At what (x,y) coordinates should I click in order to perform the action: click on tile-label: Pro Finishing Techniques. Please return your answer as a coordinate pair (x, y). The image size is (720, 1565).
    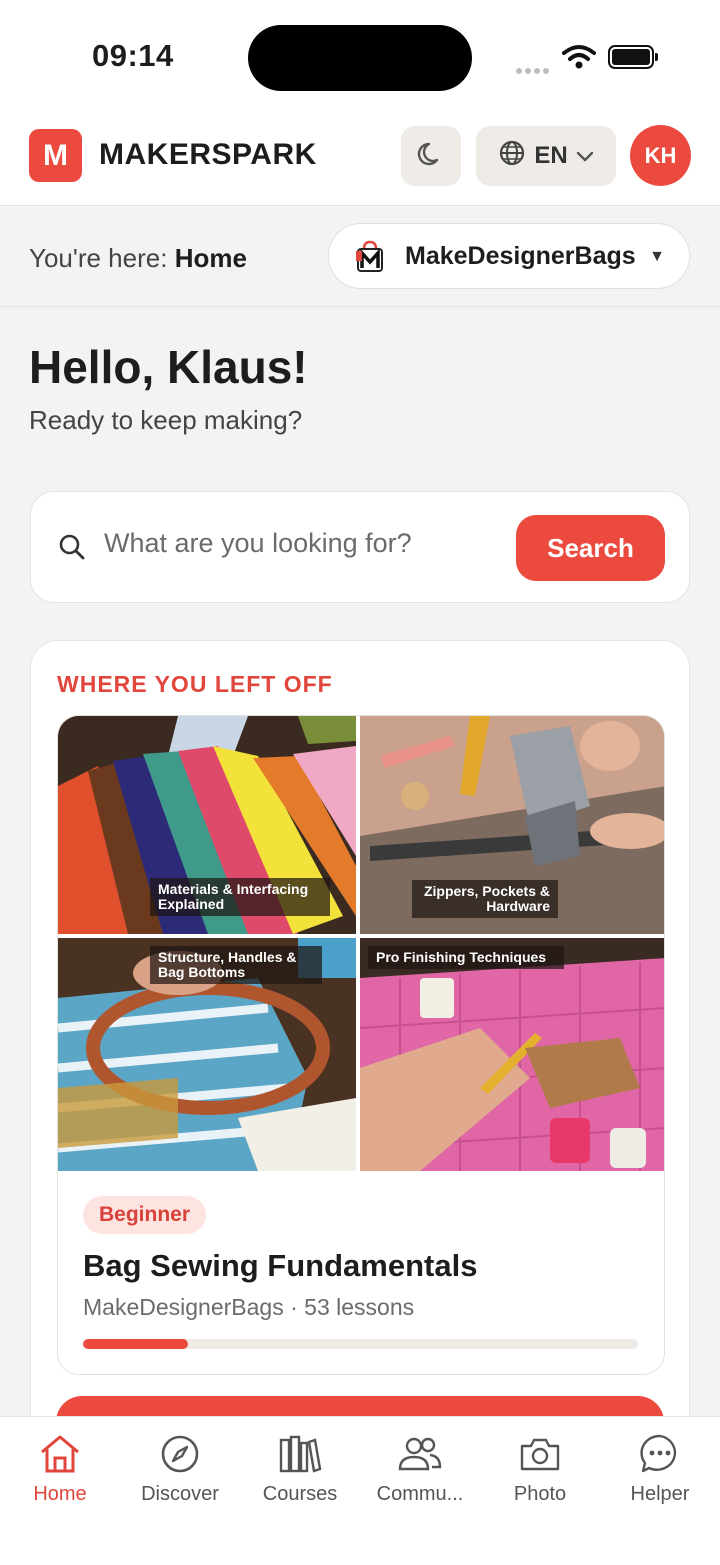
    Looking at the image, I should click on (466, 957).